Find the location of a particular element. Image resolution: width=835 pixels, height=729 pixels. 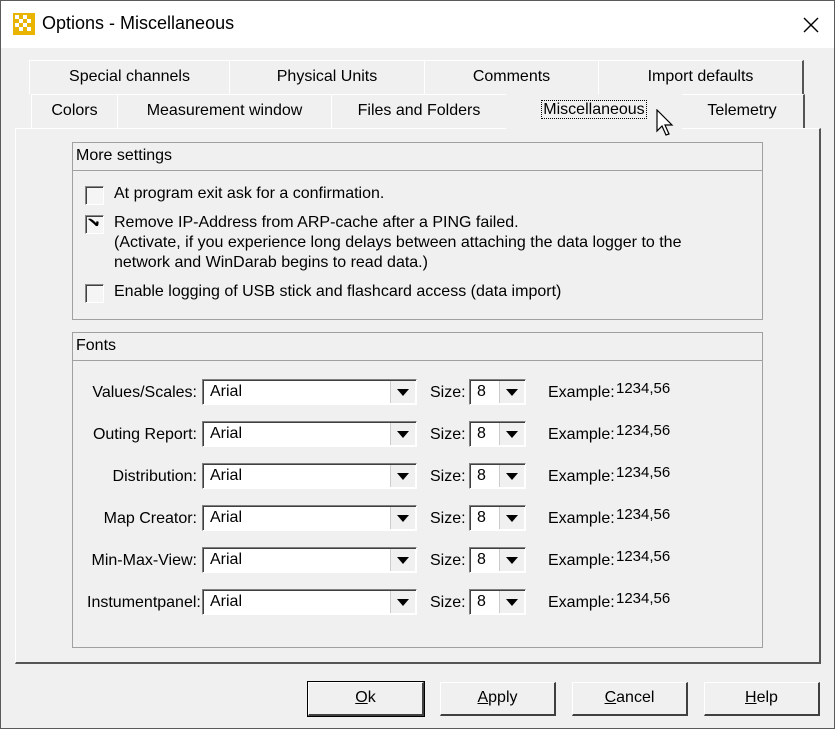

font-row-label: Map Creator: is located at coordinates (150, 518).